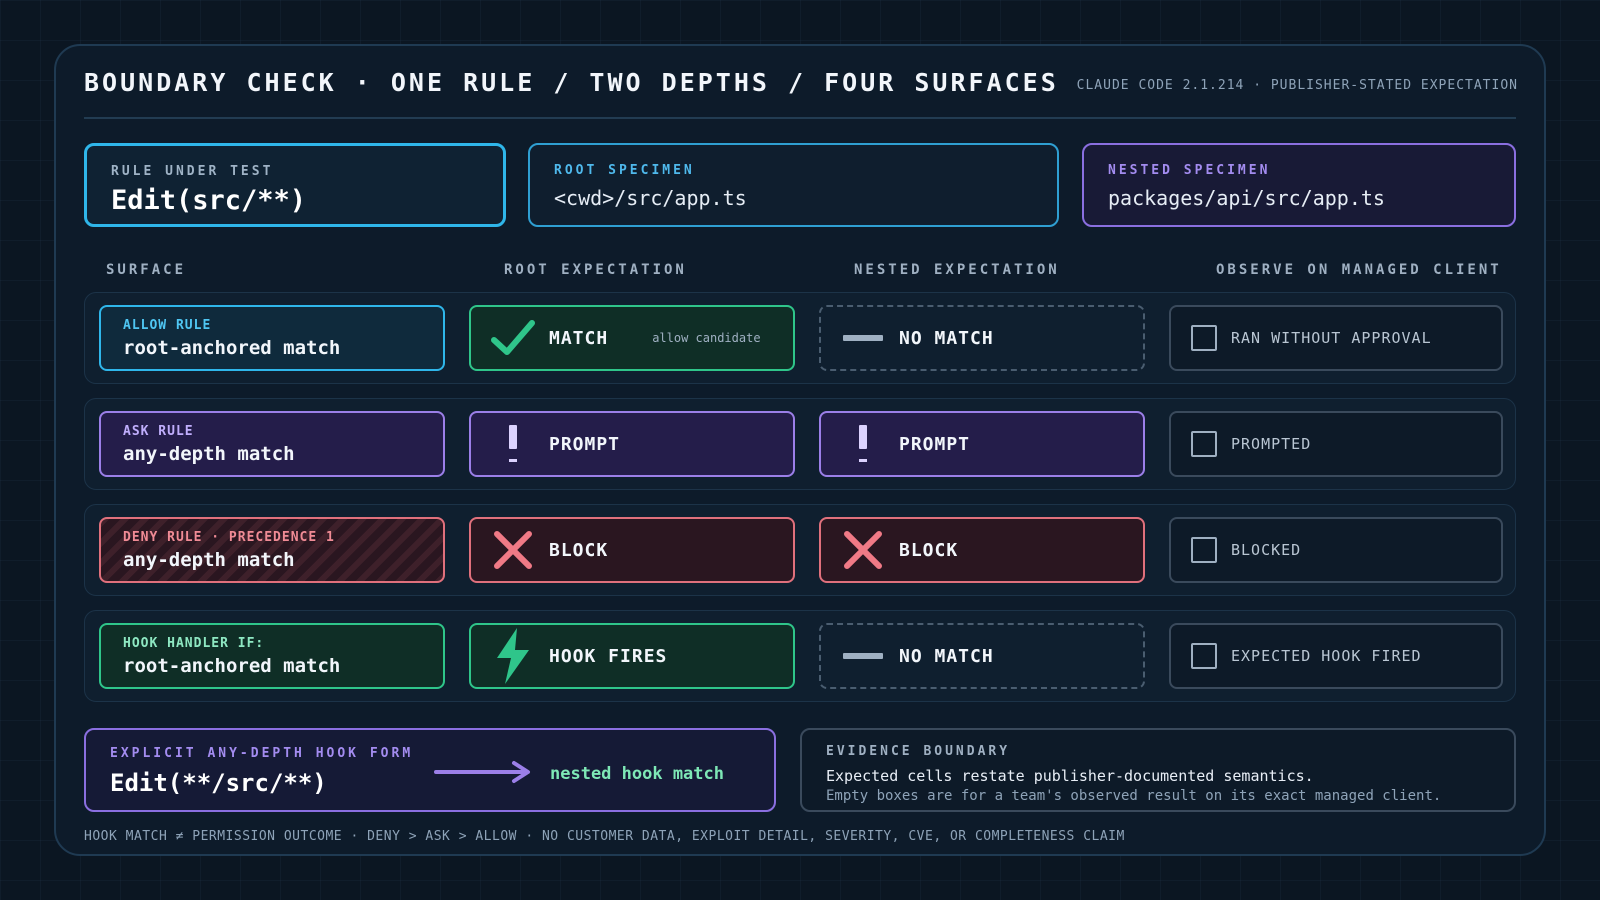 This screenshot has width=1600, height=900. Describe the element at coordinates (957, 270) in the screenshot. I see `column-header-nested: NESTED EXPECTATION` at that location.